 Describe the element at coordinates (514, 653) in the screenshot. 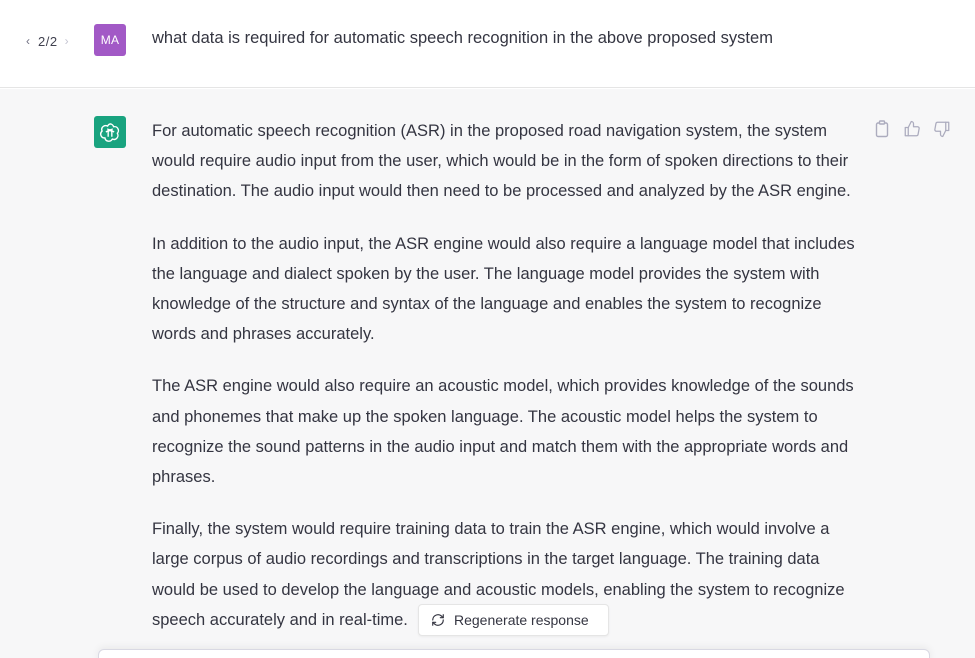

I see `message-input-box` at that location.